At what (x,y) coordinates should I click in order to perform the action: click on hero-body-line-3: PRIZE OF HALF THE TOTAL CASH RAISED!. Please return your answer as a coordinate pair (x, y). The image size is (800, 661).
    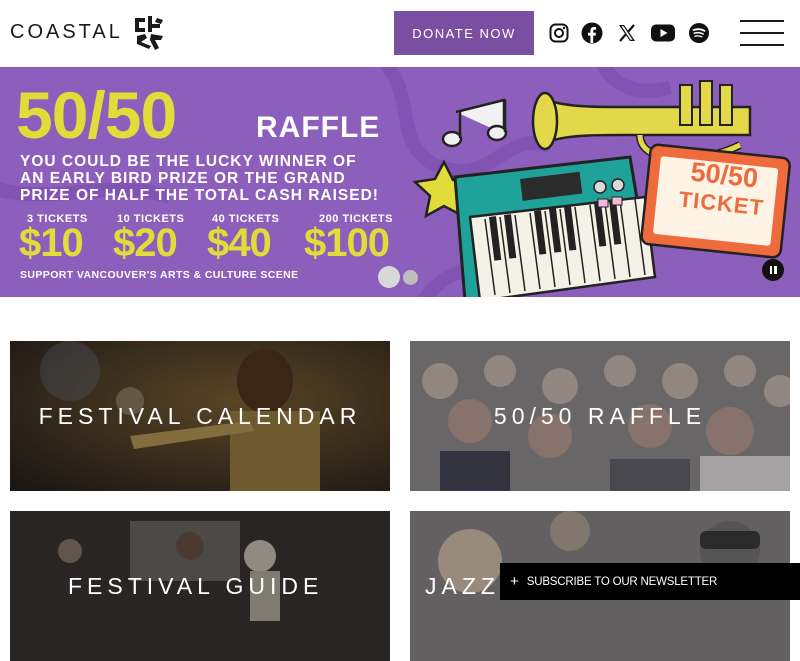
    Looking at the image, I should click on (199, 195).